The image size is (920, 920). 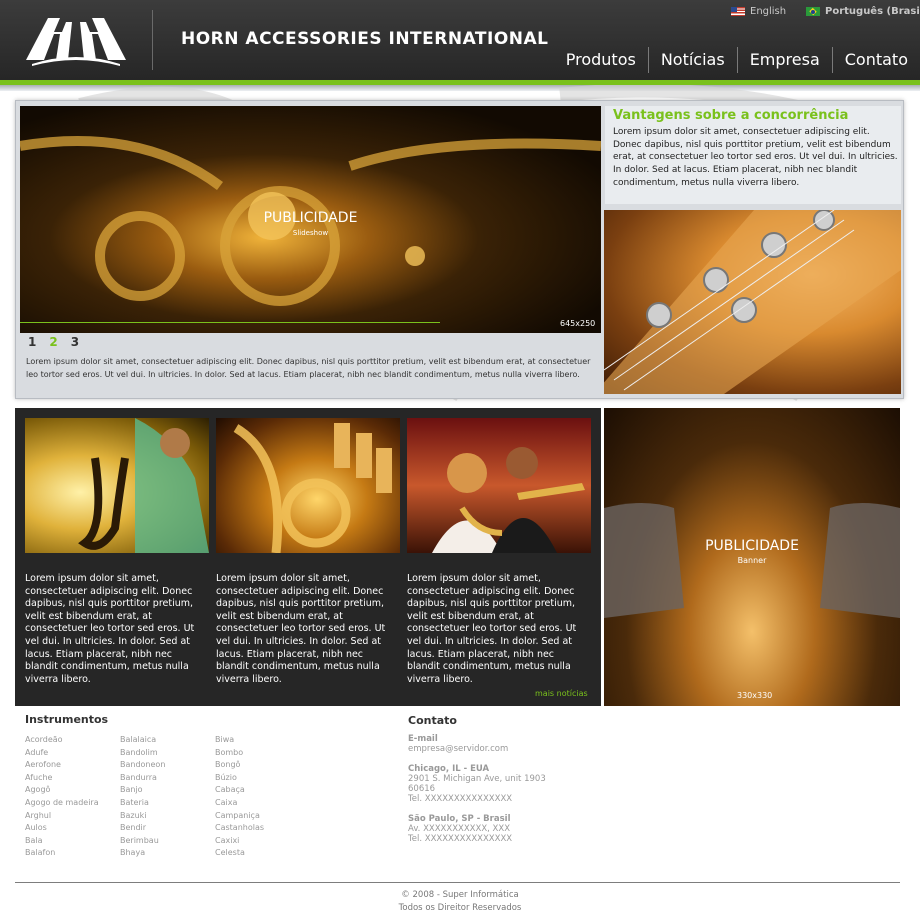 I want to click on pager-page-2: 2, so click(x=53, y=342).